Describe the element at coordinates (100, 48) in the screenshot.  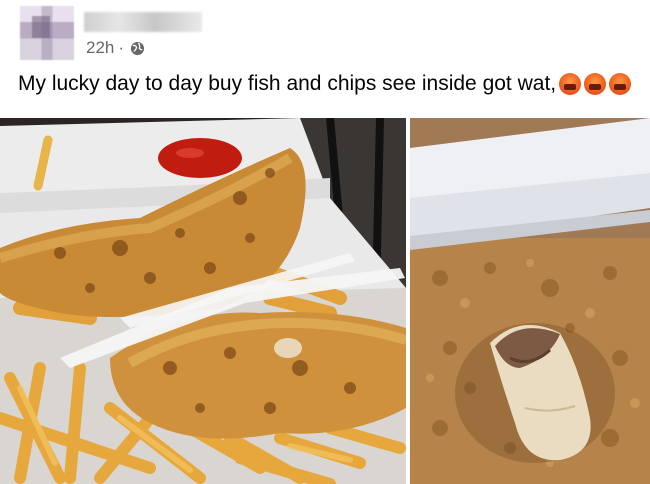
I see `post-timestamp: 22h` at that location.